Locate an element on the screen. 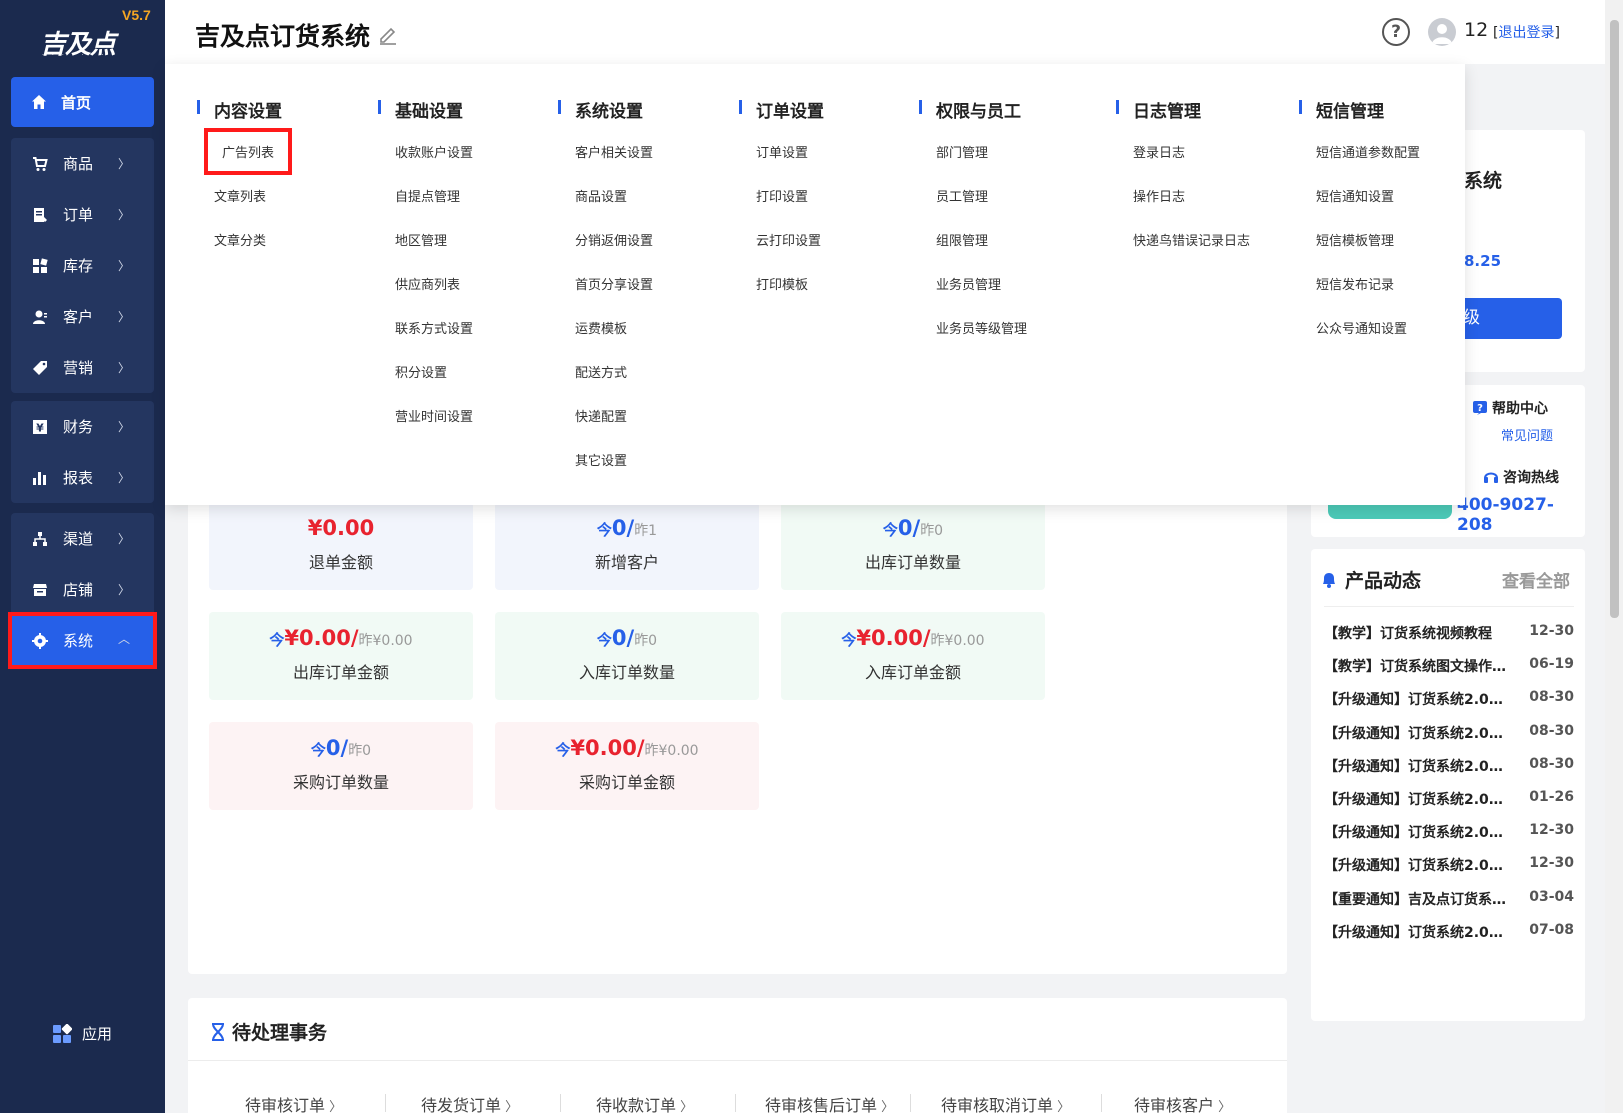 The image size is (1623, 1113). menu-link: 打印设置 is located at coordinates (782, 195).